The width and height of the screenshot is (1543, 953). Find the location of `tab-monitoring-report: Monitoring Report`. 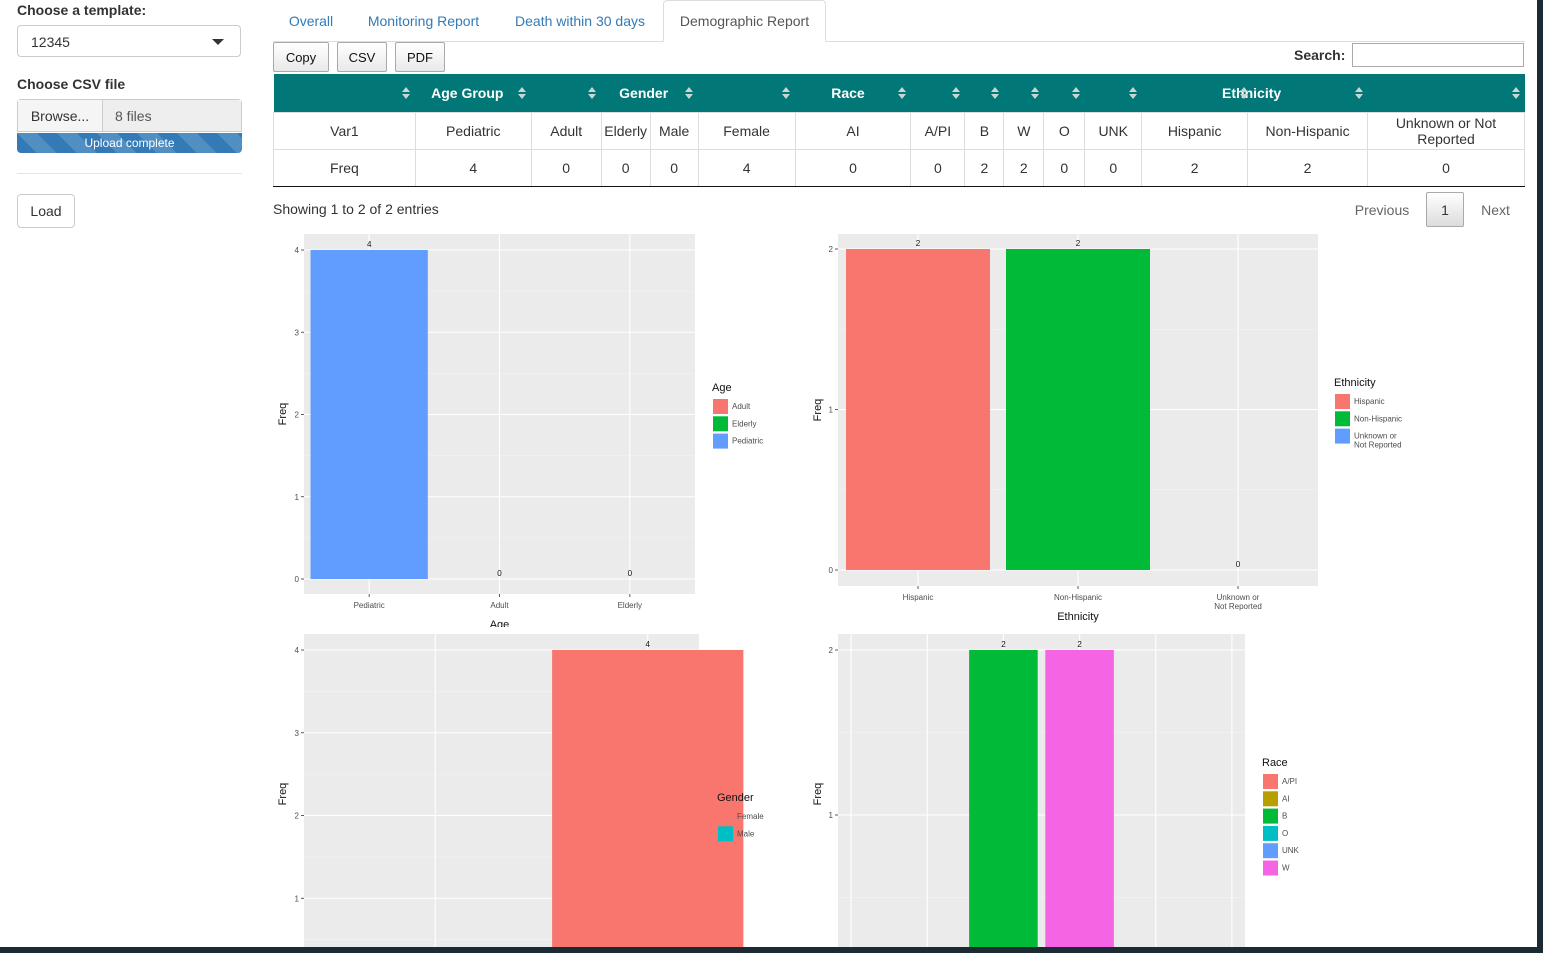

tab-monitoring-report: Monitoring Report is located at coordinates (423, 21).